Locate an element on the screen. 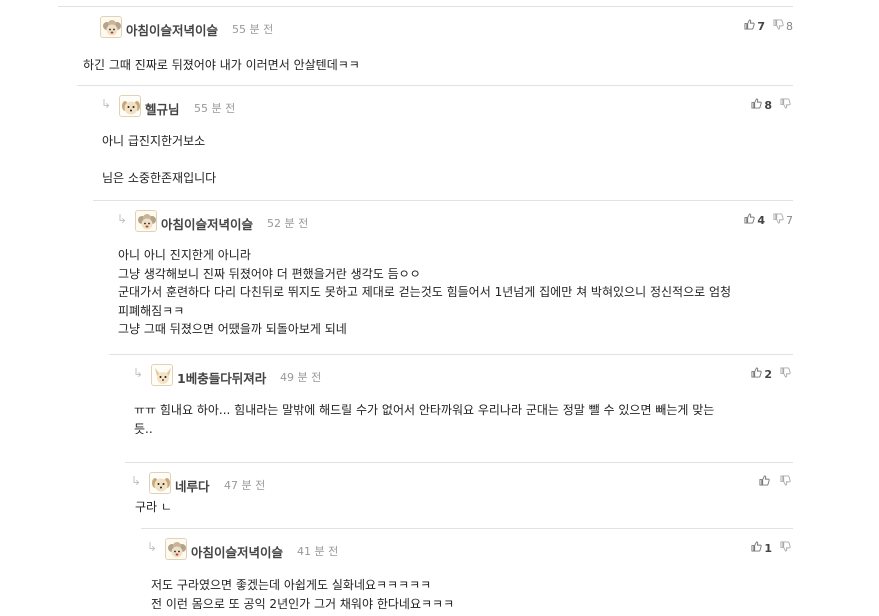  vote-box: 2 is located at coordinates (772, 374).